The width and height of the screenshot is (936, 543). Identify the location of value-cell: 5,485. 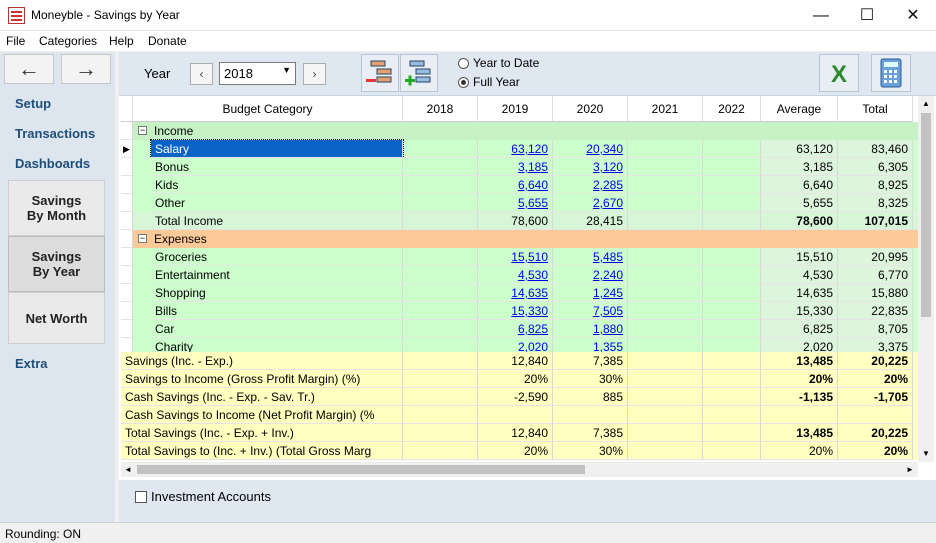
(590, 257).